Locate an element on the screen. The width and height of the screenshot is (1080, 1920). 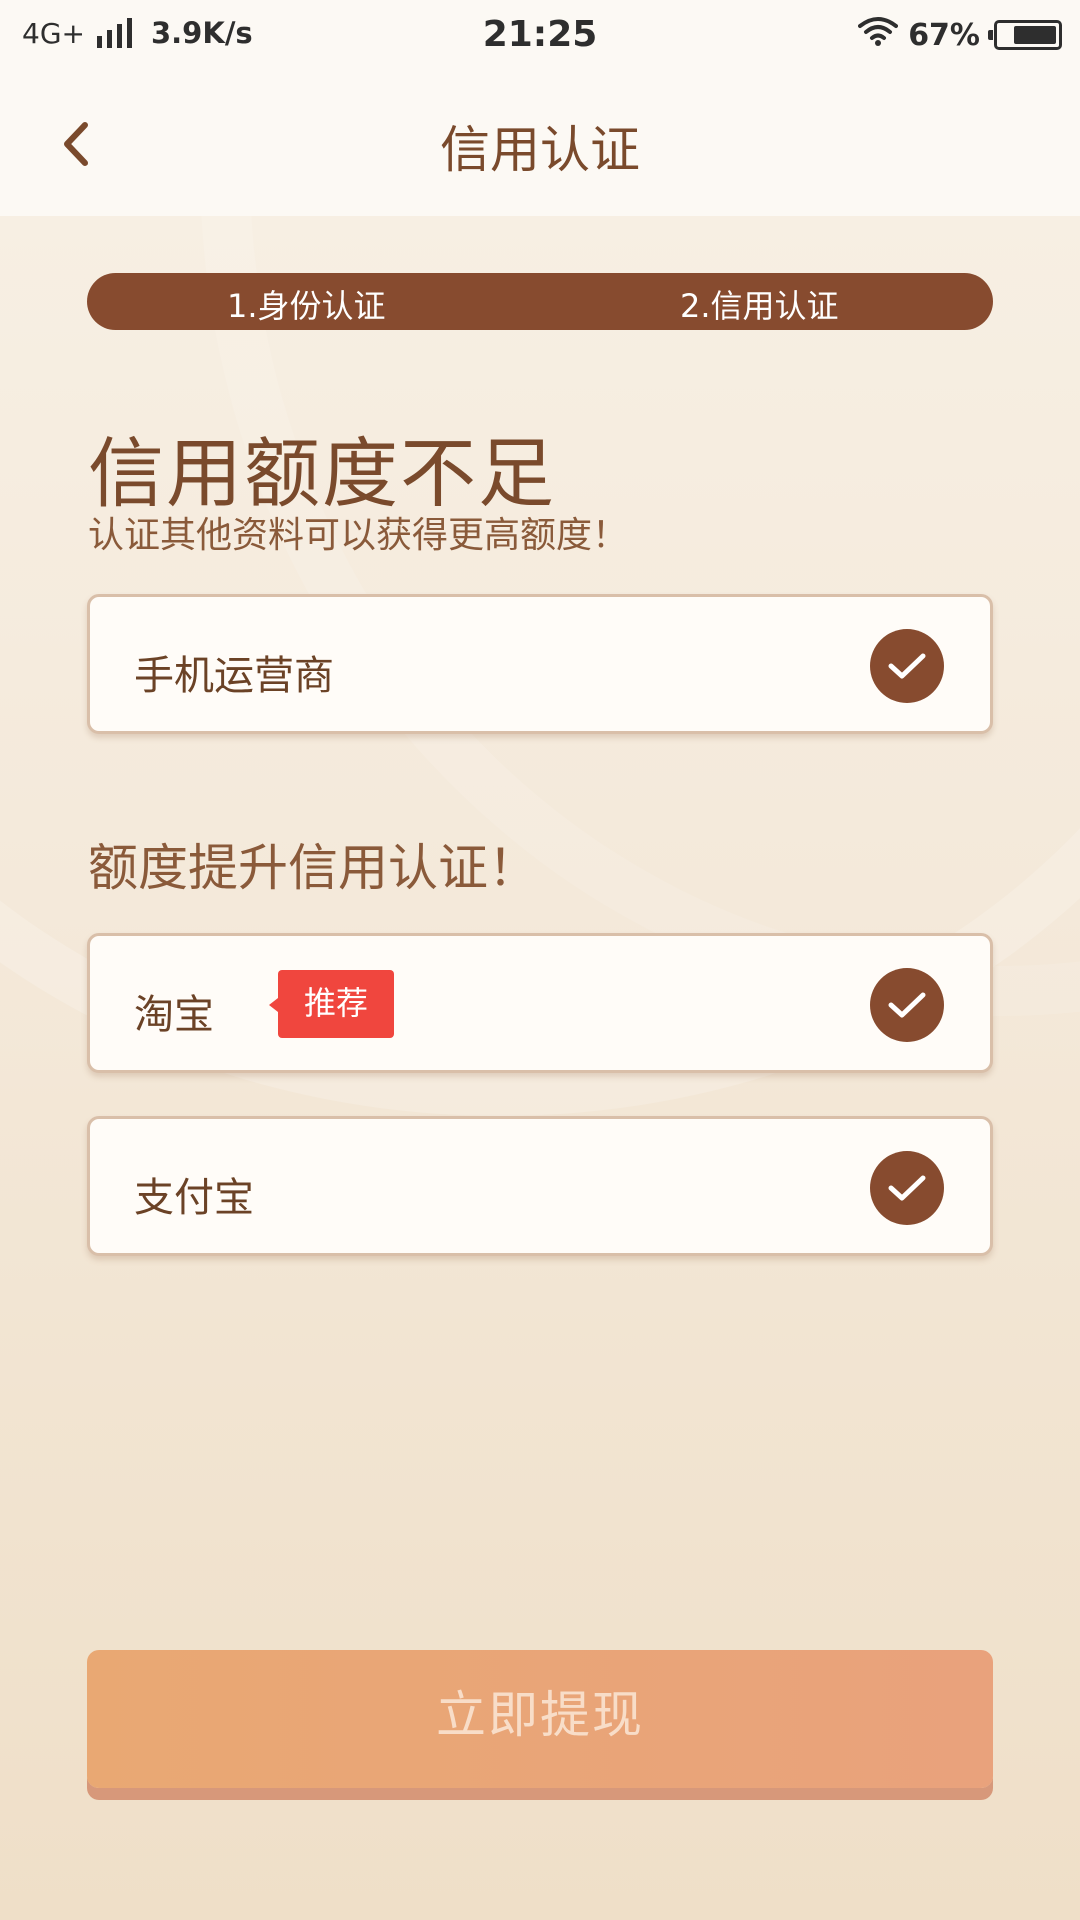
status-right: 67% is located at coordinates (960, 35).